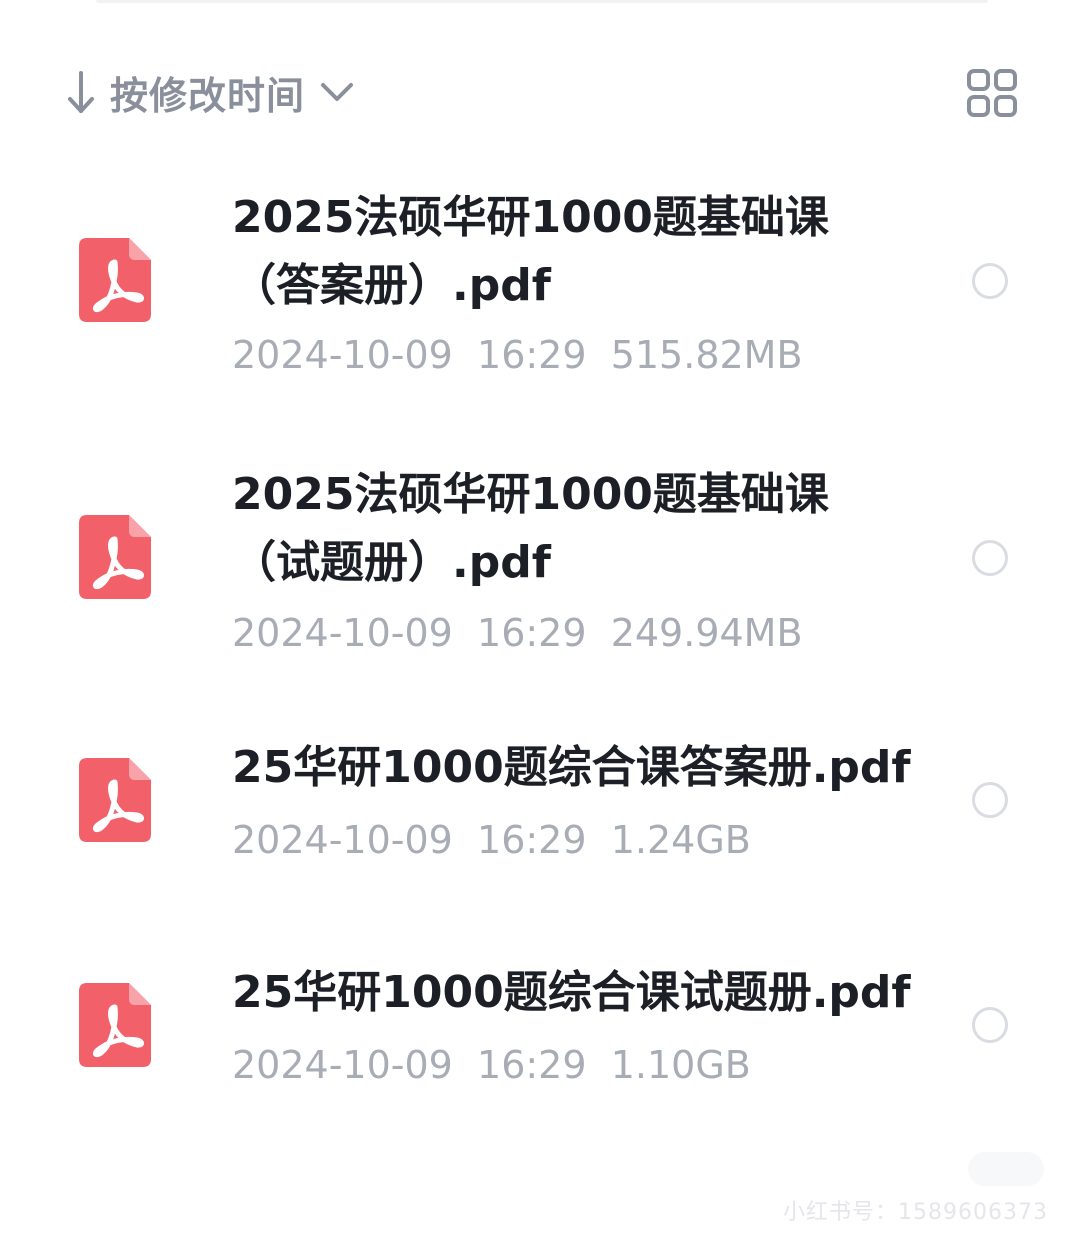 This screenshot has width=1080, height=1248. What do you see at coordinates (1006, 1169) in the screenshot?
I see `watermark-logo` at bounding box center [1006, 1169].